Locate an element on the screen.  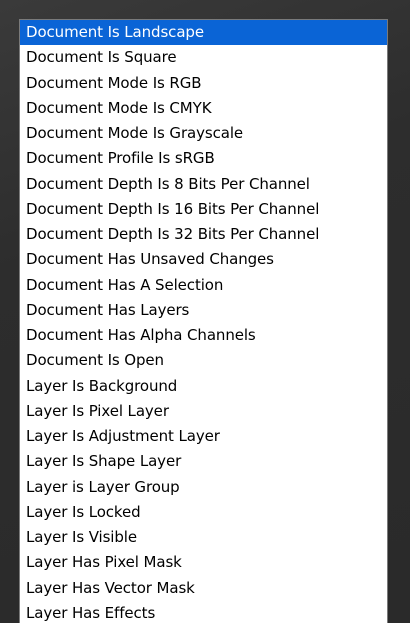
list-item-layer-has-effects: Layer Has Effects is located at coordinates (203, 612).